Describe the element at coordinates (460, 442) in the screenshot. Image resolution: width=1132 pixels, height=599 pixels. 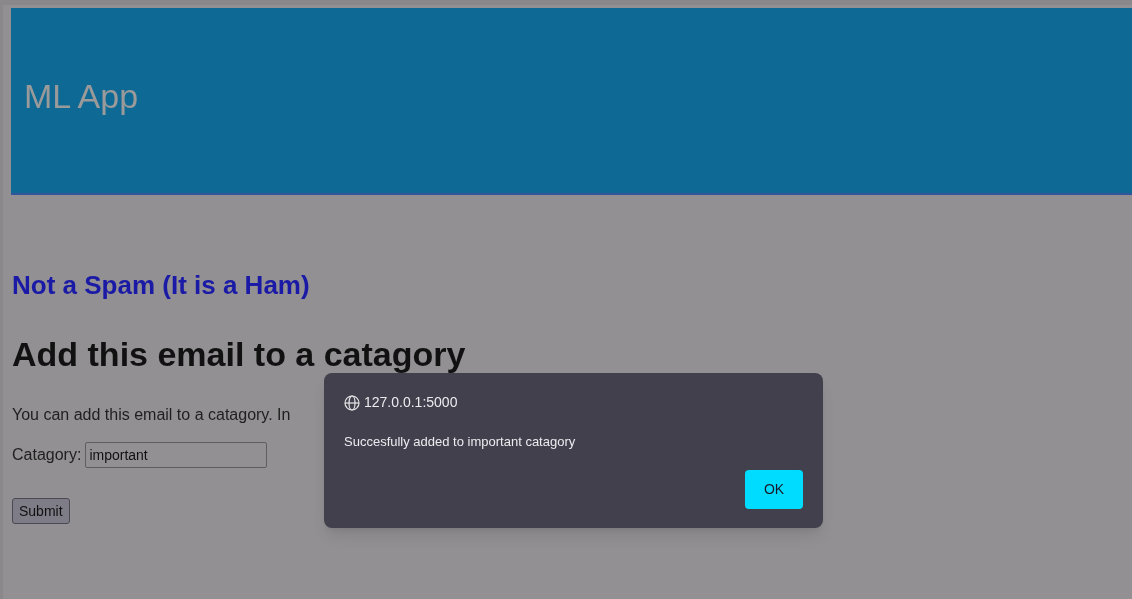
I see `dialog-message: Succesfully added to important catagory` at that location.